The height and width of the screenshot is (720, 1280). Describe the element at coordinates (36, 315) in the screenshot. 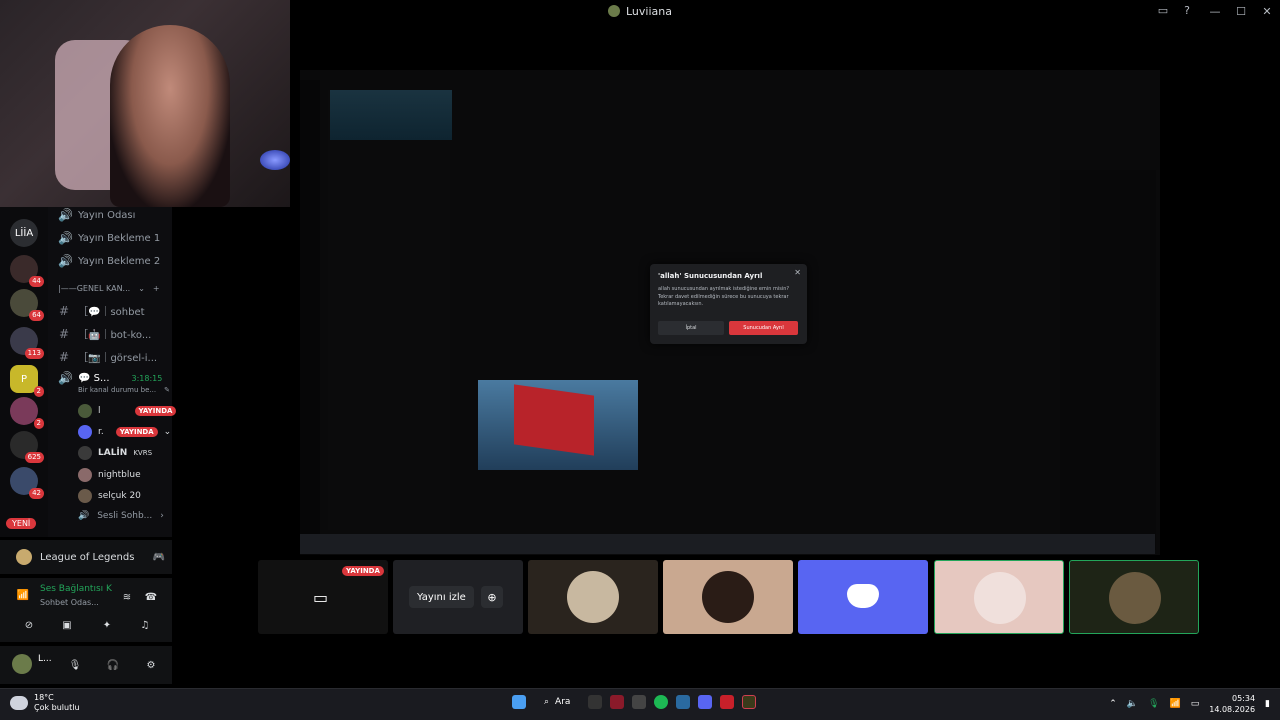

I see `unread-badge: 64` at that location.